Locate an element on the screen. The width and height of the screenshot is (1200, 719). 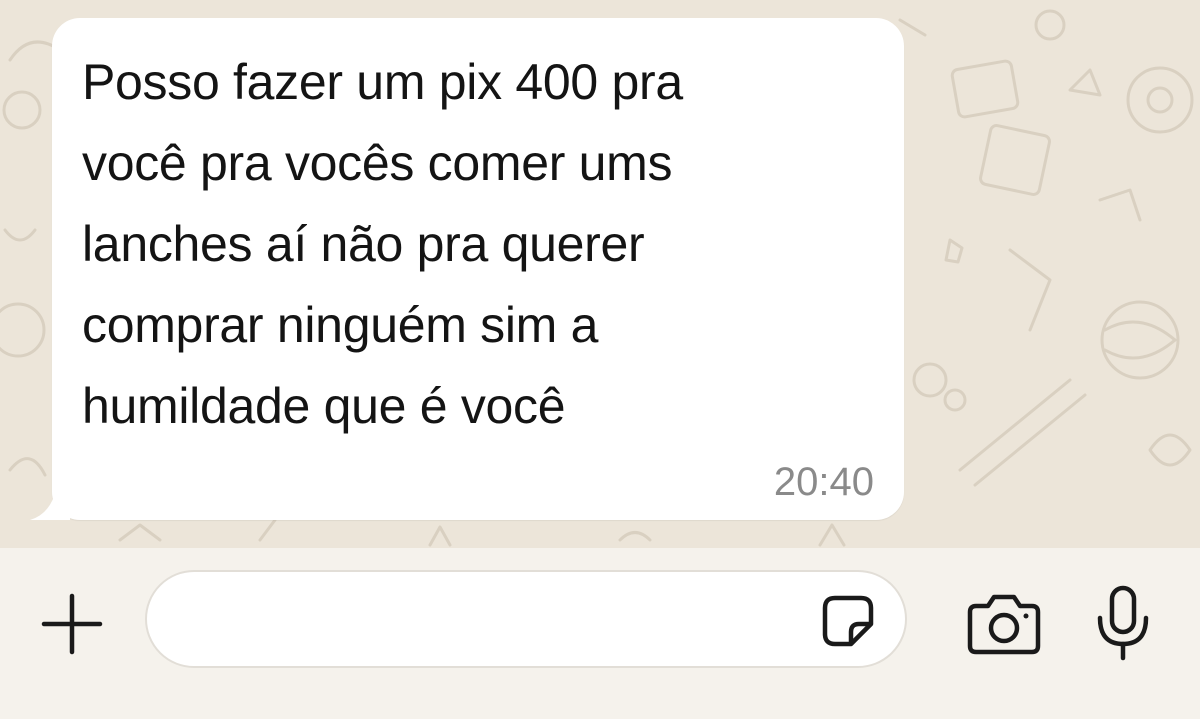
sticker-icon is located at coordinates (848, 621).